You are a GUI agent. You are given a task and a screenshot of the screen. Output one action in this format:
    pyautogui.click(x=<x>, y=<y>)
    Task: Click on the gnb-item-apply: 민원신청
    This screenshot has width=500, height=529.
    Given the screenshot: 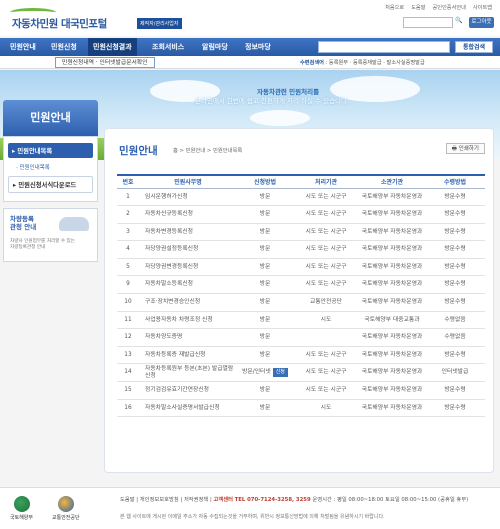 What is the action you would take?
    pyautogui.click(x=64, y=47)
    